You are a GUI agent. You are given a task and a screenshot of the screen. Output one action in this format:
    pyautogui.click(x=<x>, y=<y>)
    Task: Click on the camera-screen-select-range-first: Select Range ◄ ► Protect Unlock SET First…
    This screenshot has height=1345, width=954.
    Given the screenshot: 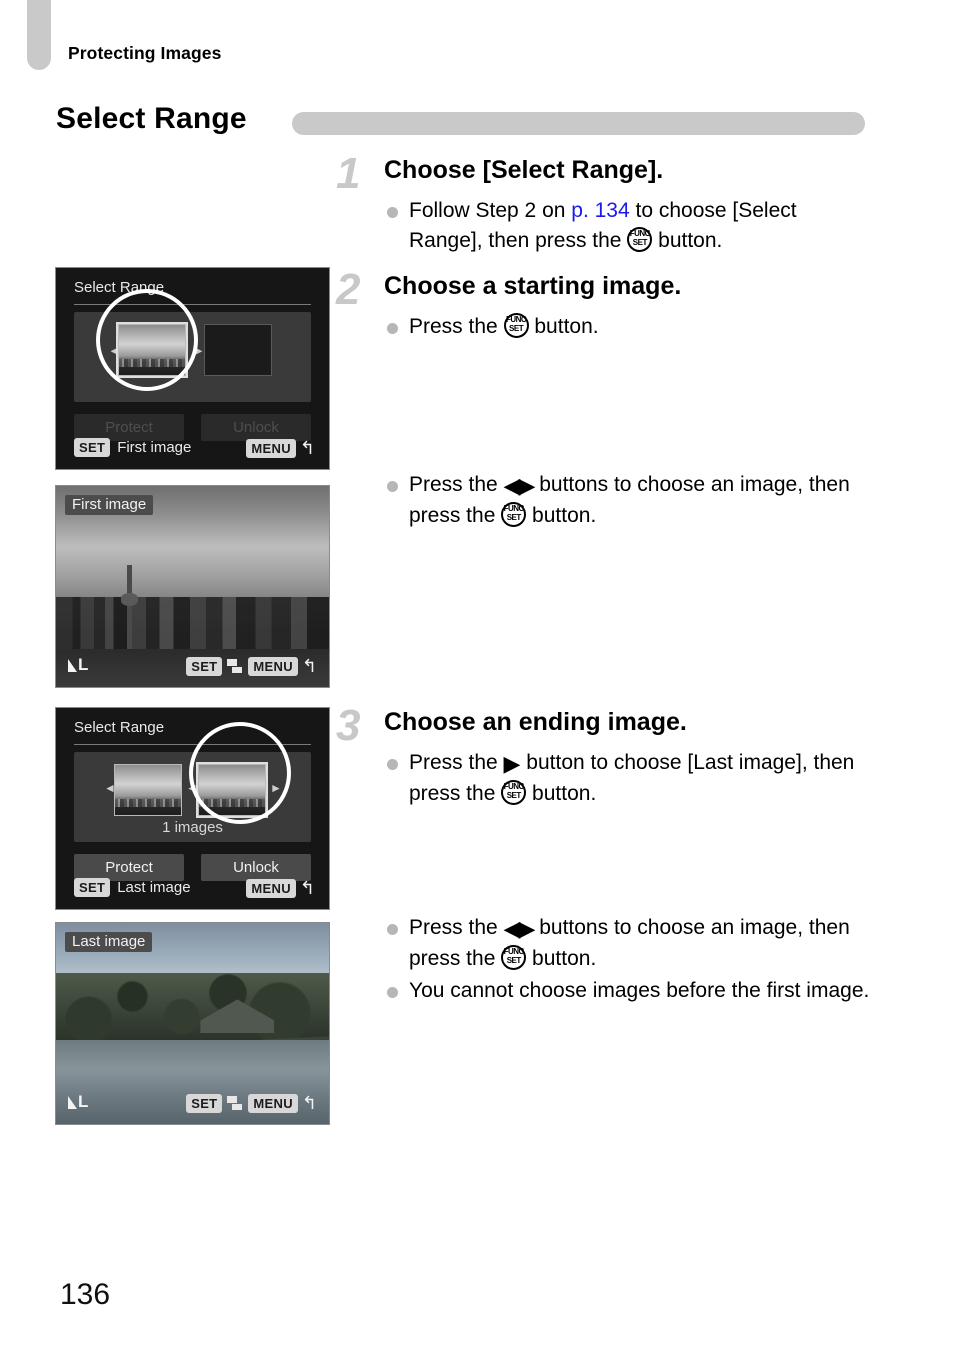 What is the action you would take?
    pyautogui.click(x=192, y=368)
    